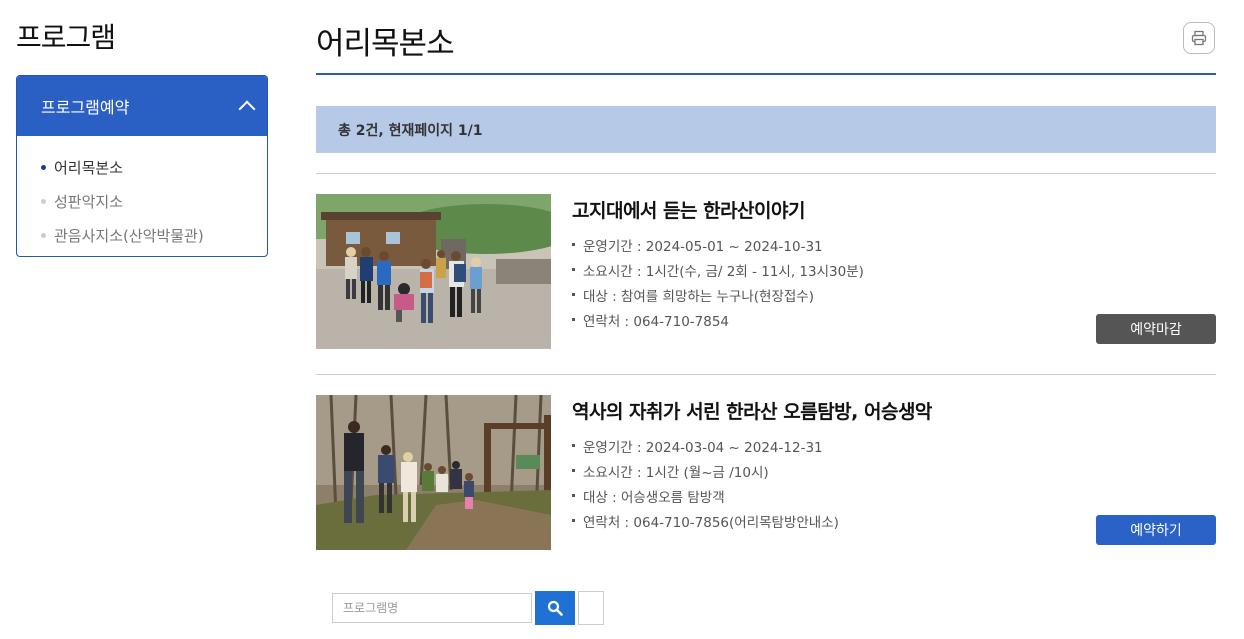 The height and width of the screenshot is (639, 1244). Describe the element at coordinates (705, 470) in the screenshot. I see `program-duration: 소요시간 : 1시간 (월~금 /10시)` at that location.